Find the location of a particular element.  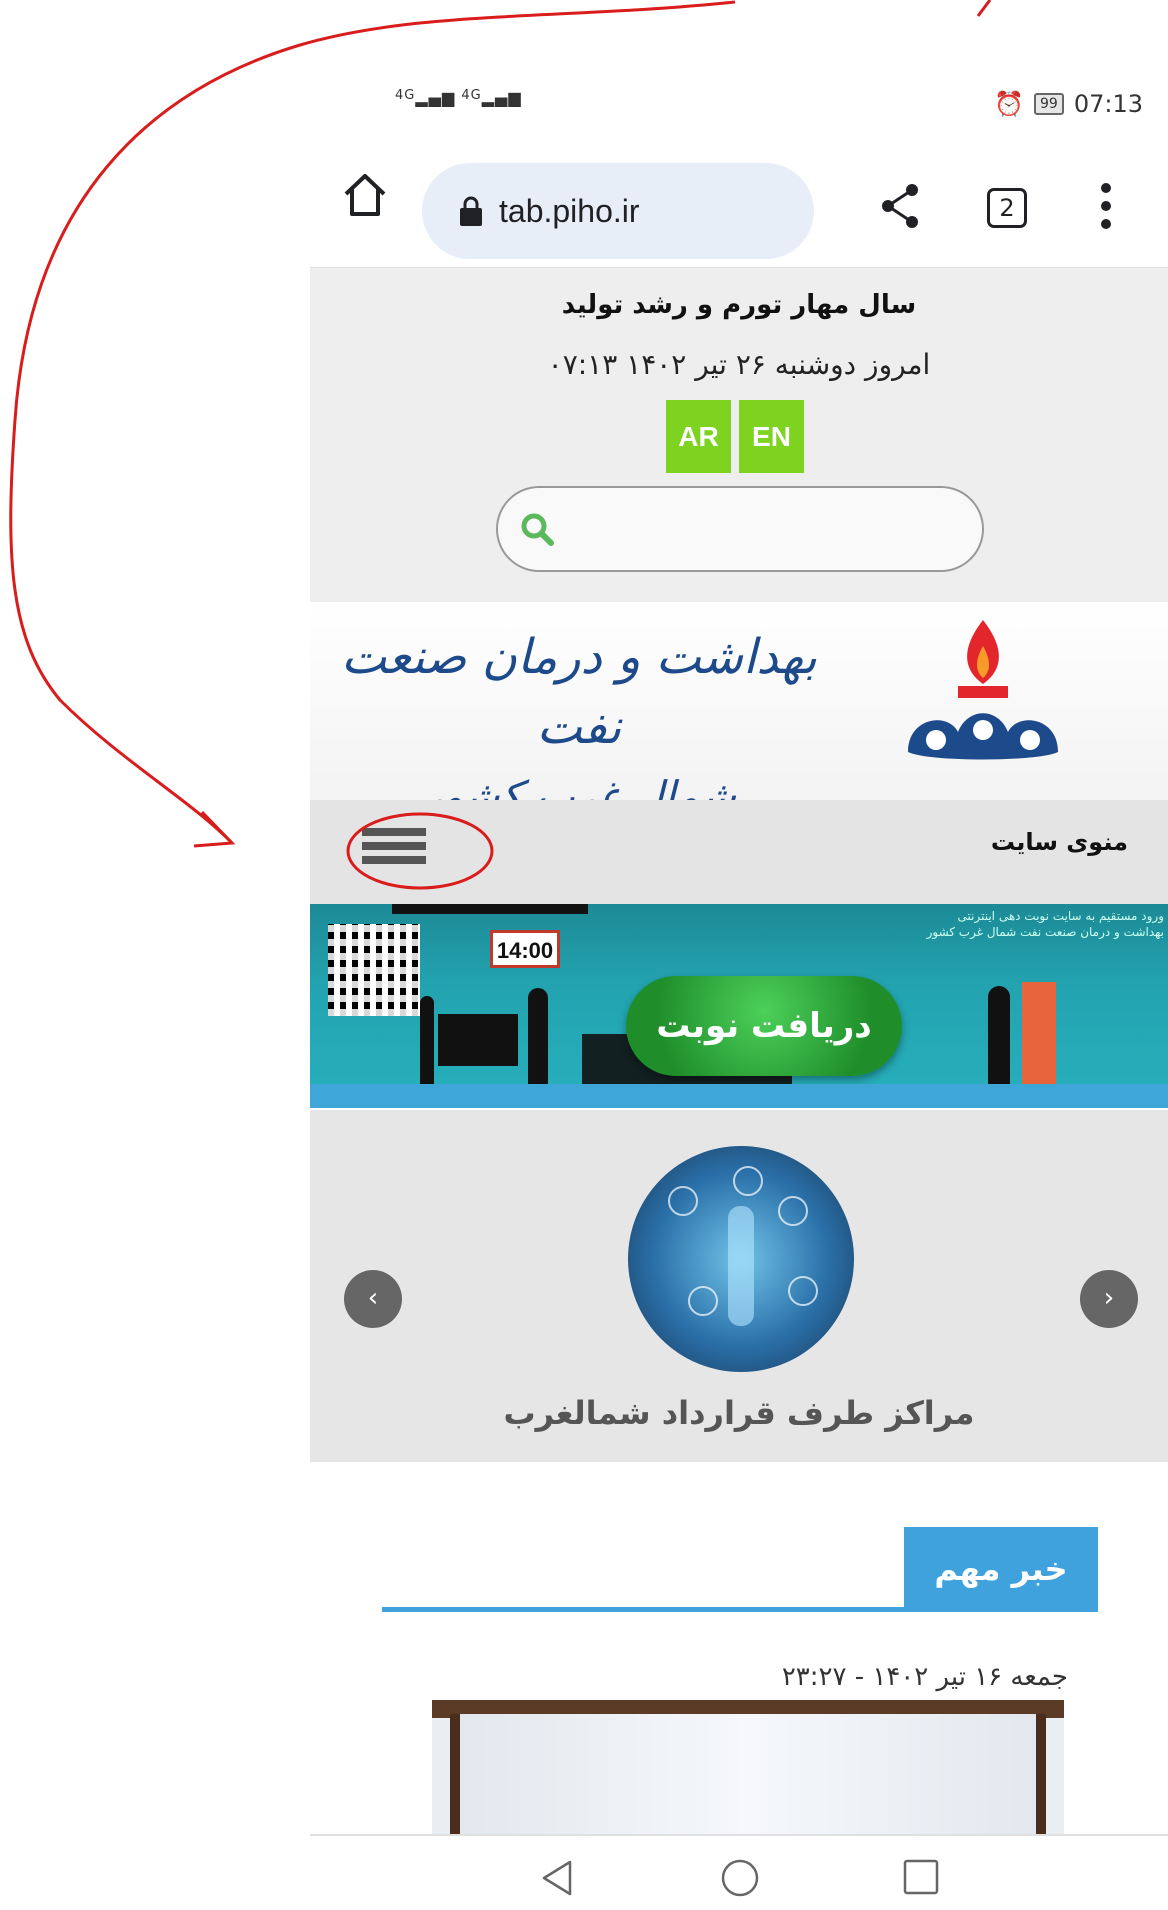

get-appointment-button: دریافت نوبت is located at coordinates (764, 1026).